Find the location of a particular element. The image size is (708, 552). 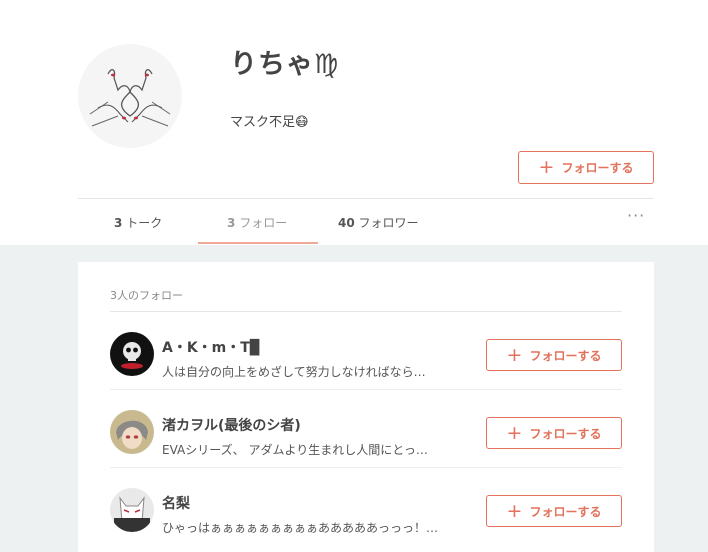

follow-list-item: A・K・m・T▉ 人は自分の向上をめざして努力しなければなら… + フォローする is located at coordinates (366, 351).